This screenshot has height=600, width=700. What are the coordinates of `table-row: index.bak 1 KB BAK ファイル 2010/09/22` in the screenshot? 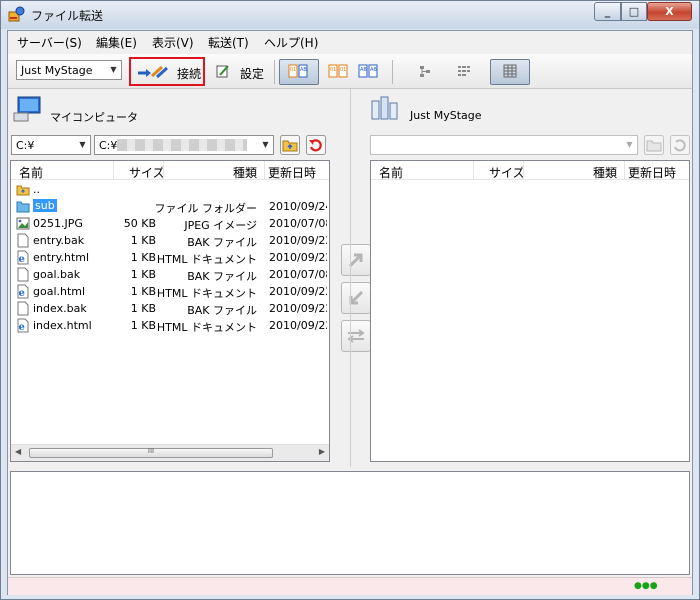 It's located at (169, 308).